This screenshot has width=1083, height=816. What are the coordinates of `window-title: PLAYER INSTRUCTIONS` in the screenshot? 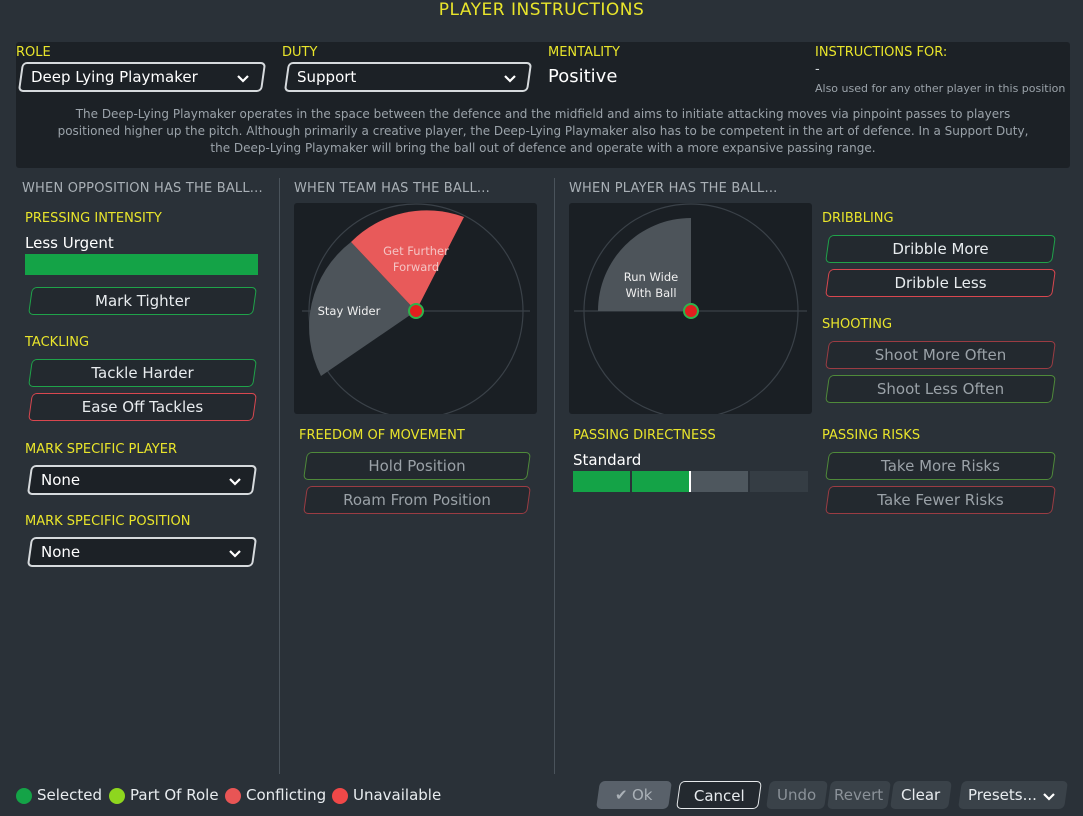 It's located at (541, 10).